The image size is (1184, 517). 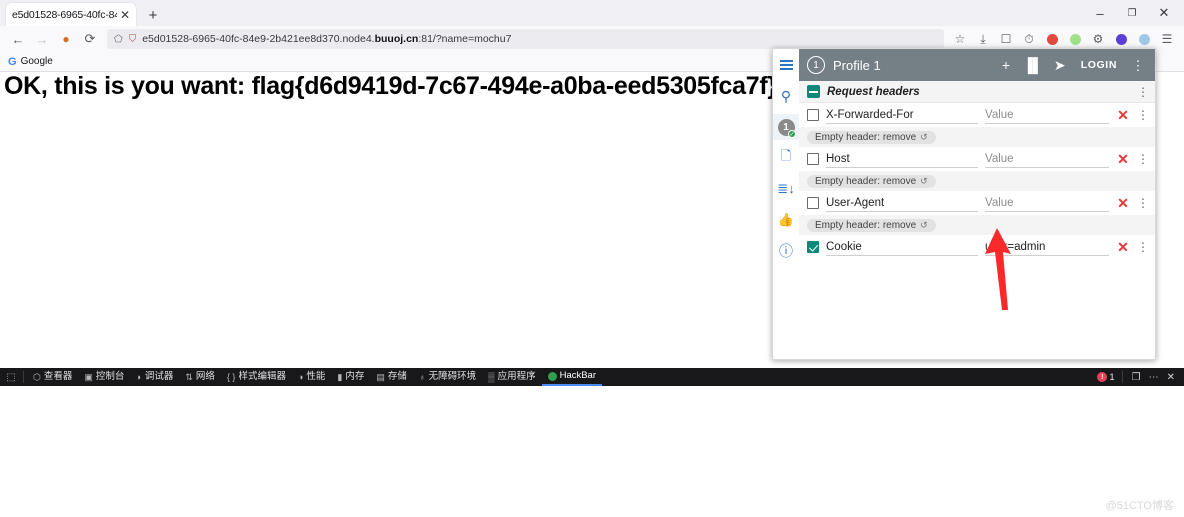 I want to click on tab-debugger: ◗ 调试器, so click(x=154, y=377).